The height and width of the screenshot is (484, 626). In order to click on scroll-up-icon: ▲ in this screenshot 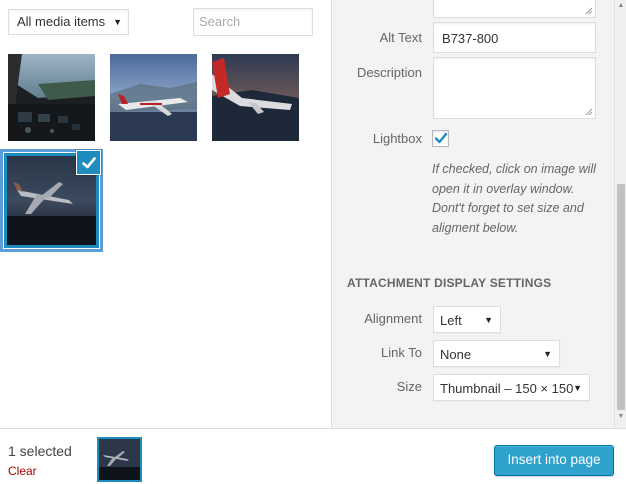, I will do `click(621, 5)`.